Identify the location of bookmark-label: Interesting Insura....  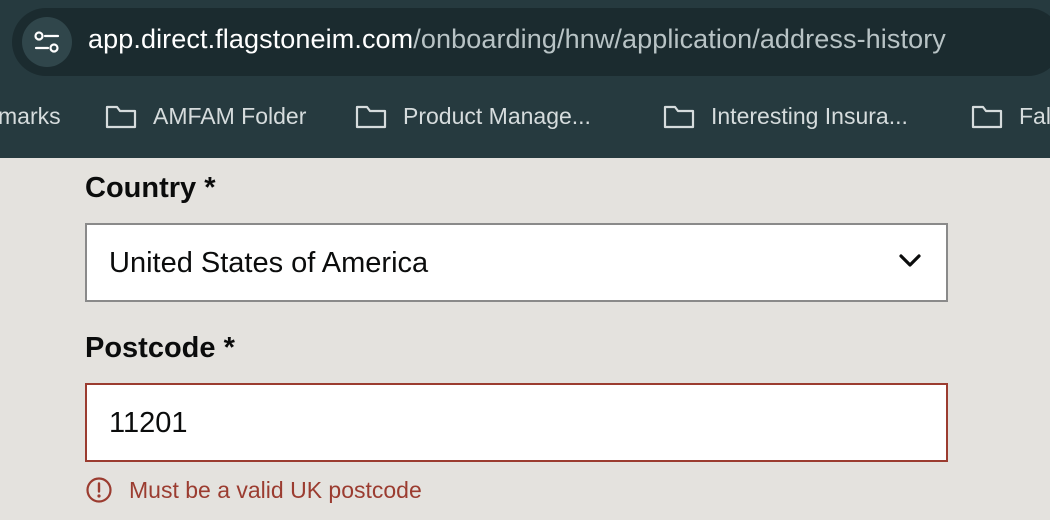
(809, 115).